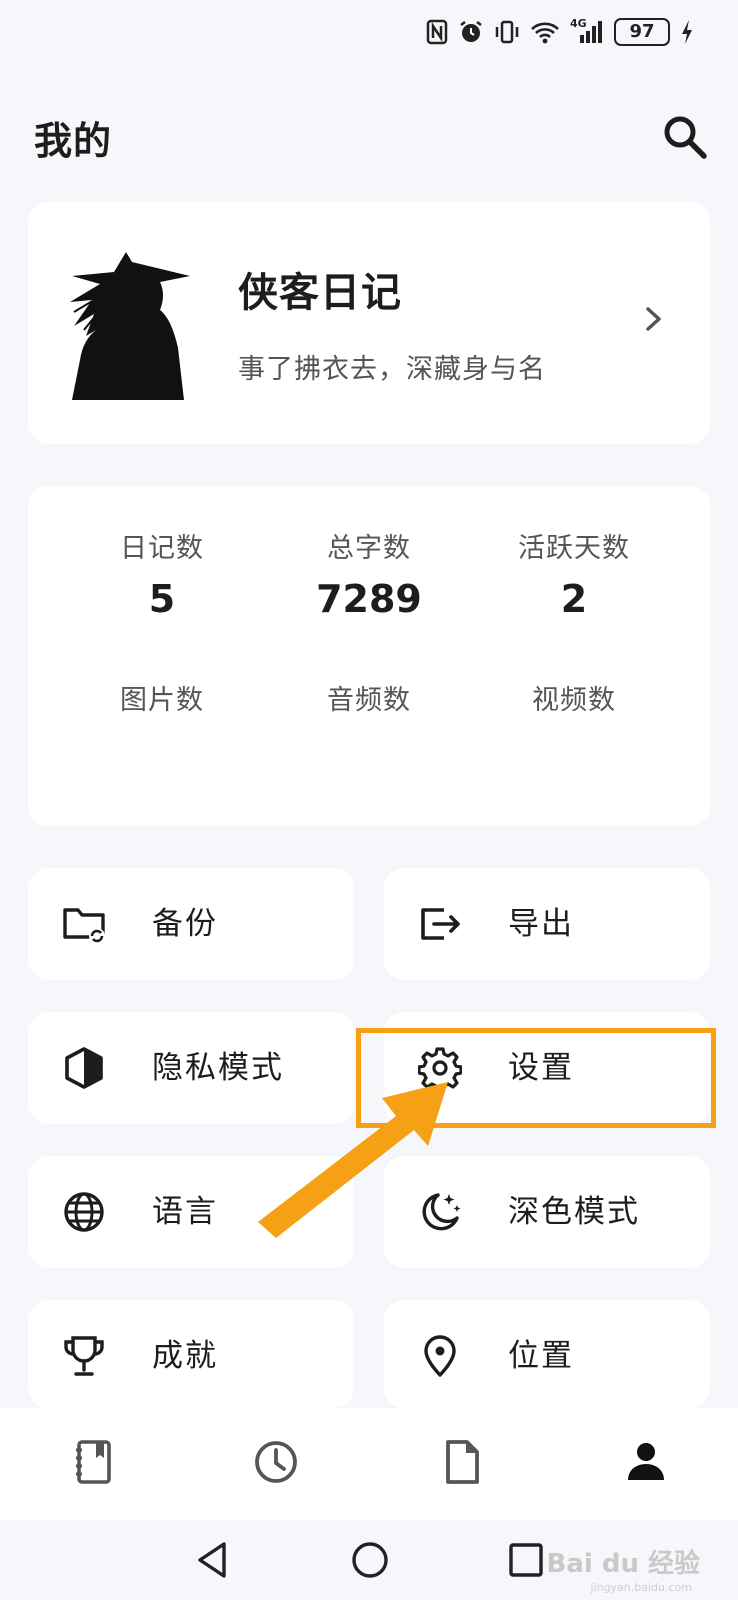  I want to click on menu-label: 语言, so click(185, 1212).